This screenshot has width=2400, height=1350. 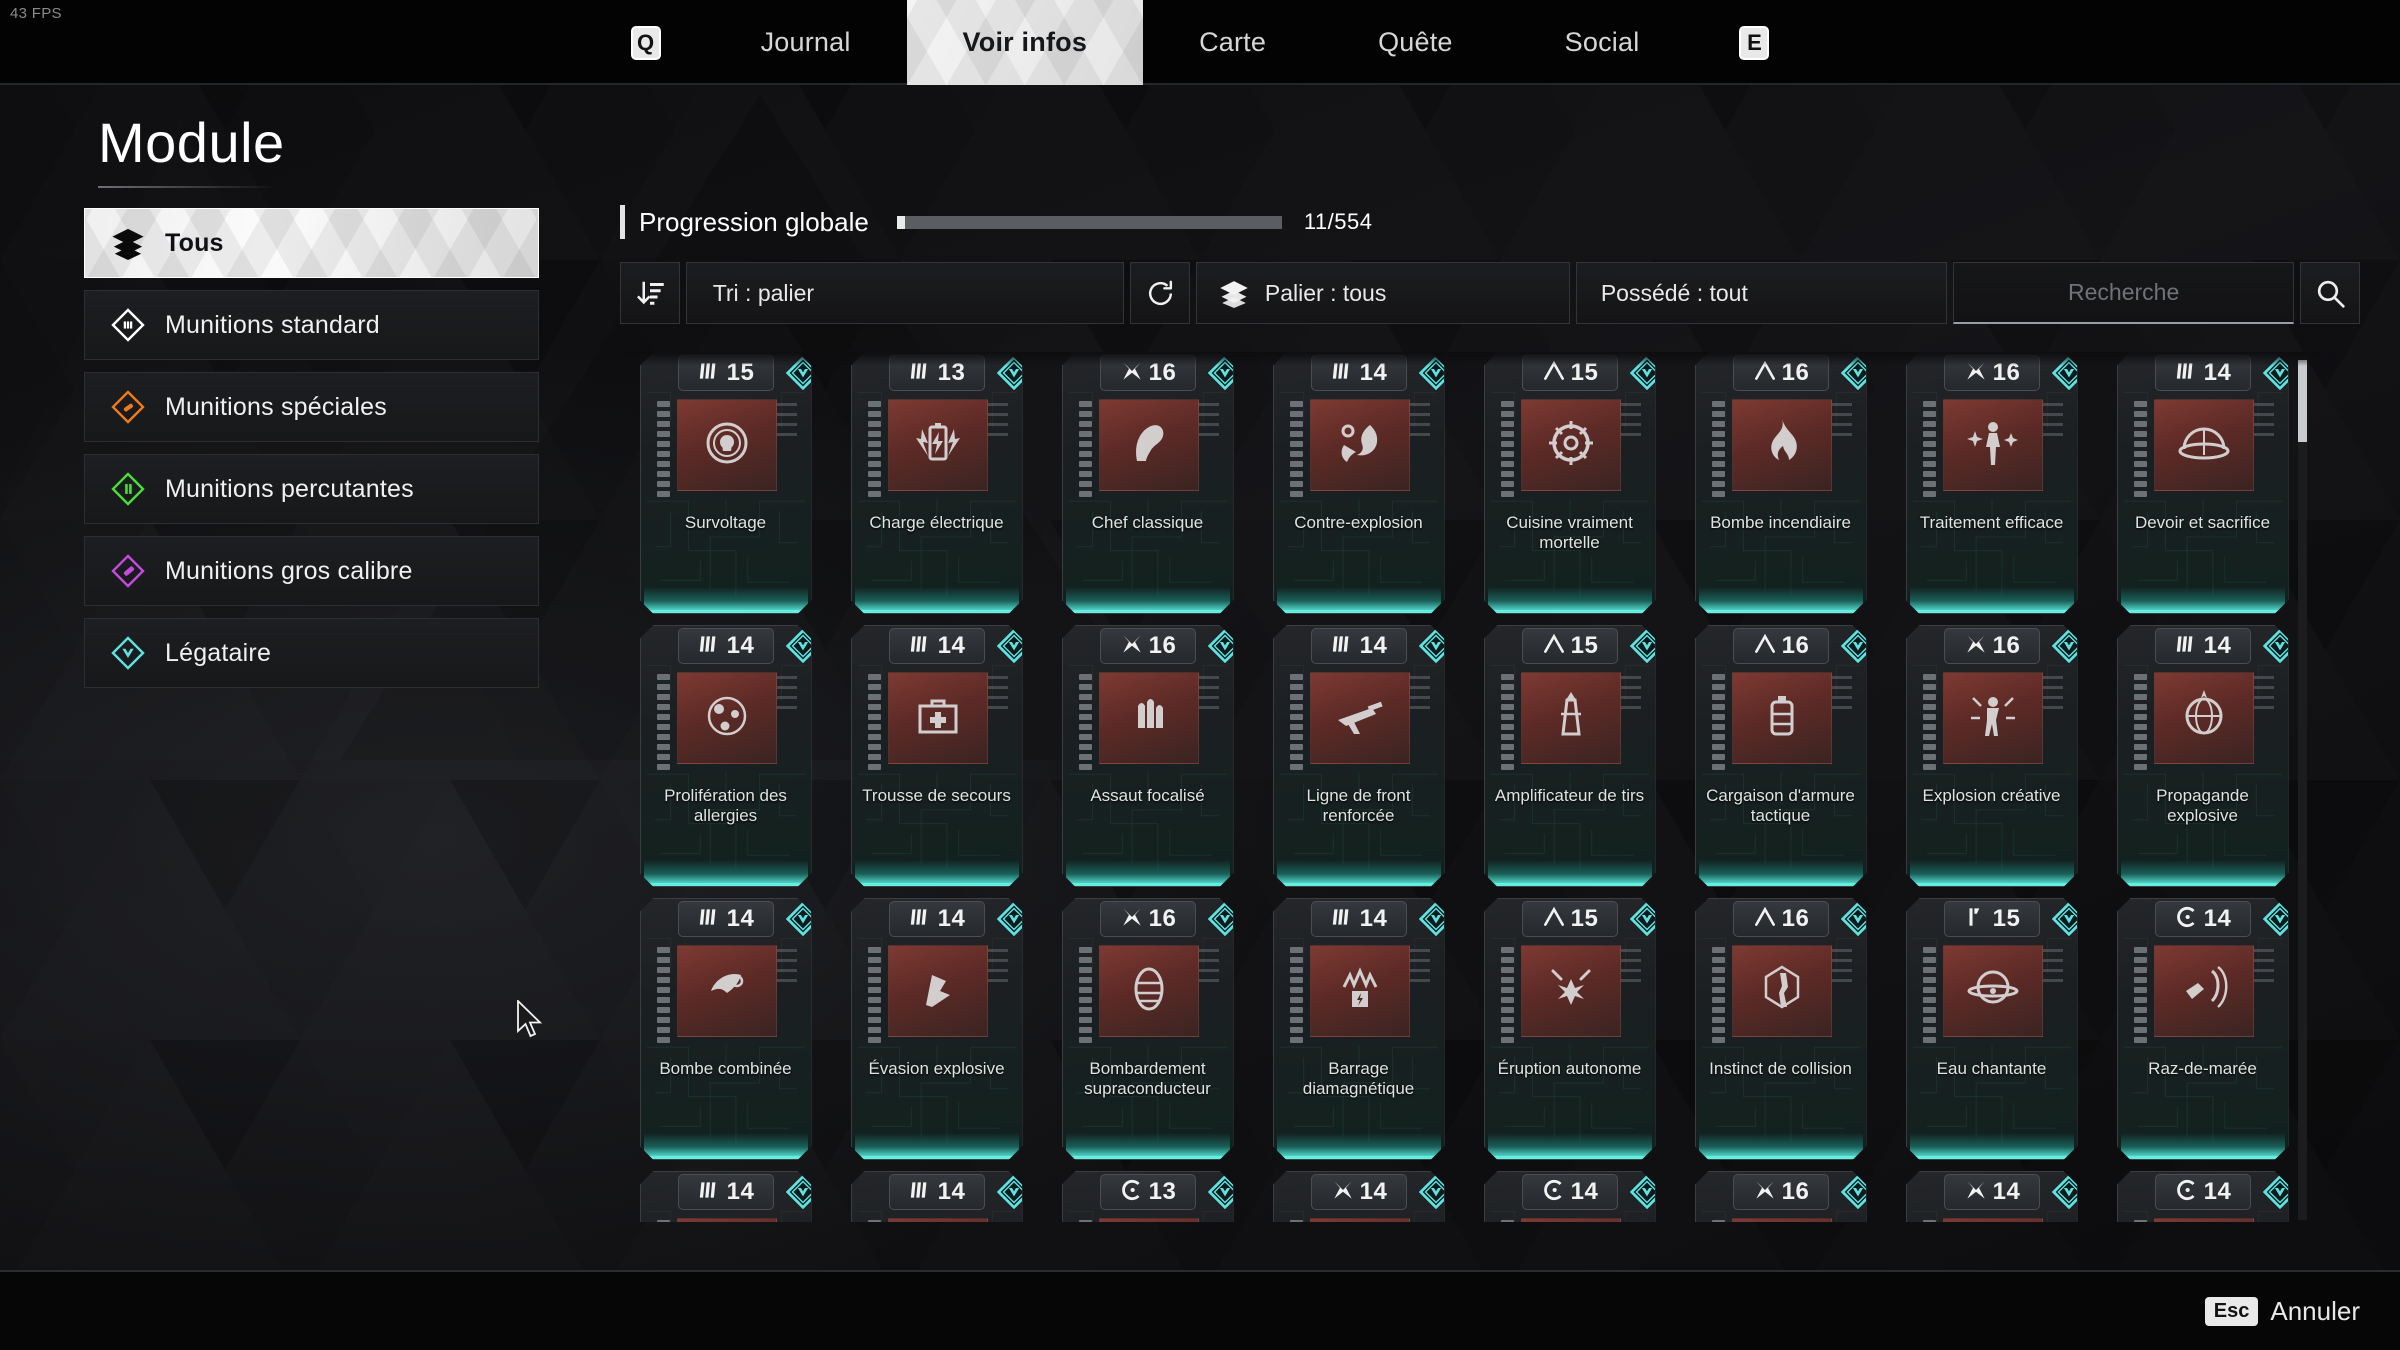 I want to click on module-card: 14 Barrage diamagnétique, so click(x=1358, y=1029).